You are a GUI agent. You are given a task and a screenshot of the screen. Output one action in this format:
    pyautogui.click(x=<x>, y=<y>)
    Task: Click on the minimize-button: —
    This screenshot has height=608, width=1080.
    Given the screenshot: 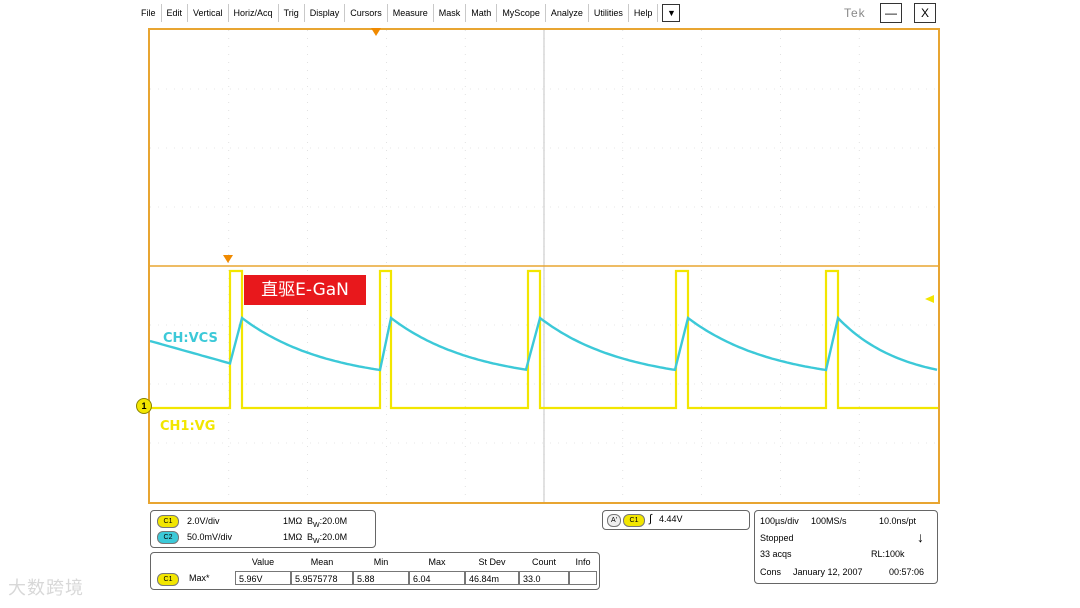 What is the action you would take?
    pyautogui.click(x=891, y=13)
    